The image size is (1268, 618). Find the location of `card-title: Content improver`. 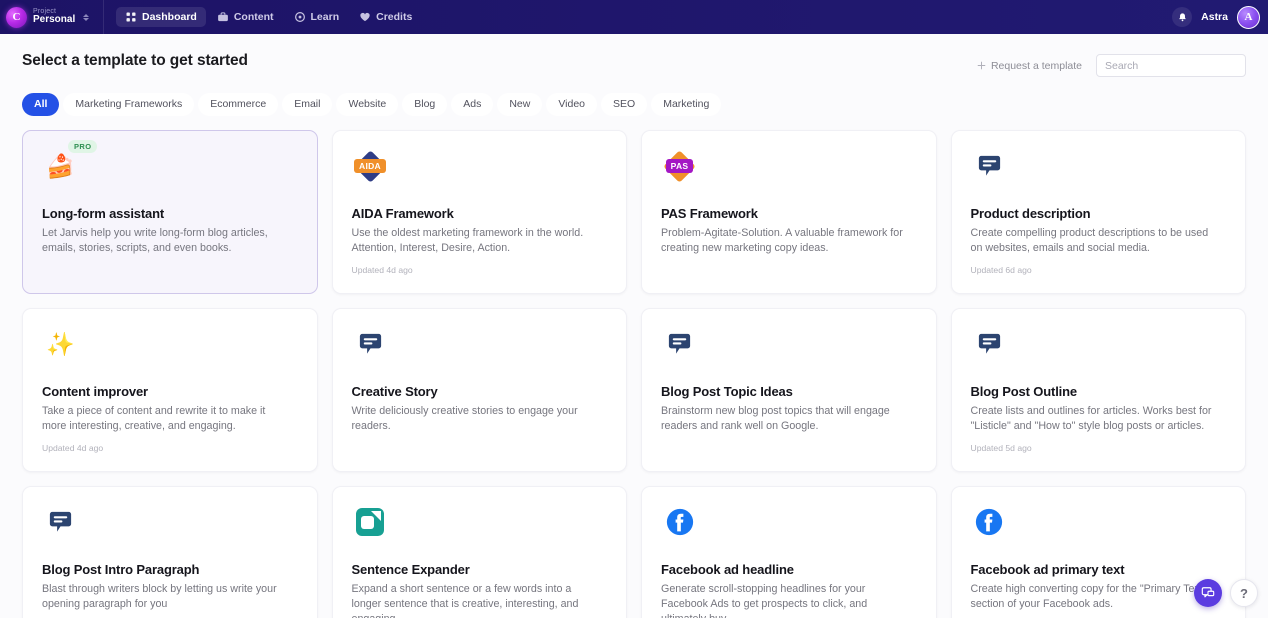

card-title: Content improver is located at coordinates (95, 391).